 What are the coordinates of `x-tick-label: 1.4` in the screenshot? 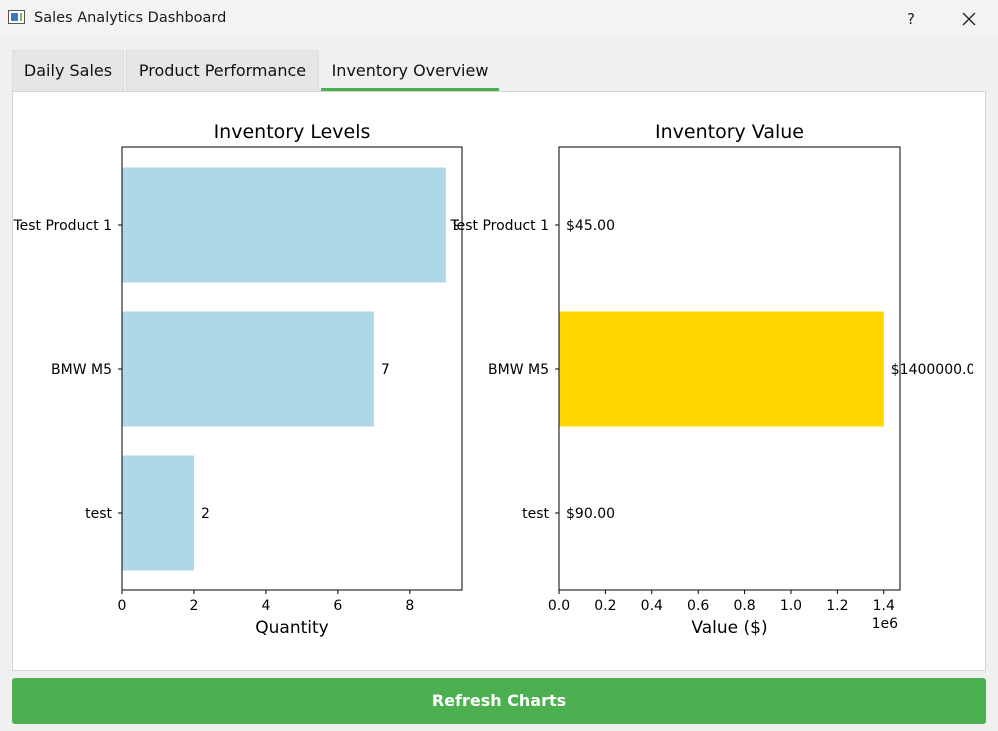 It's located at (884, 606).